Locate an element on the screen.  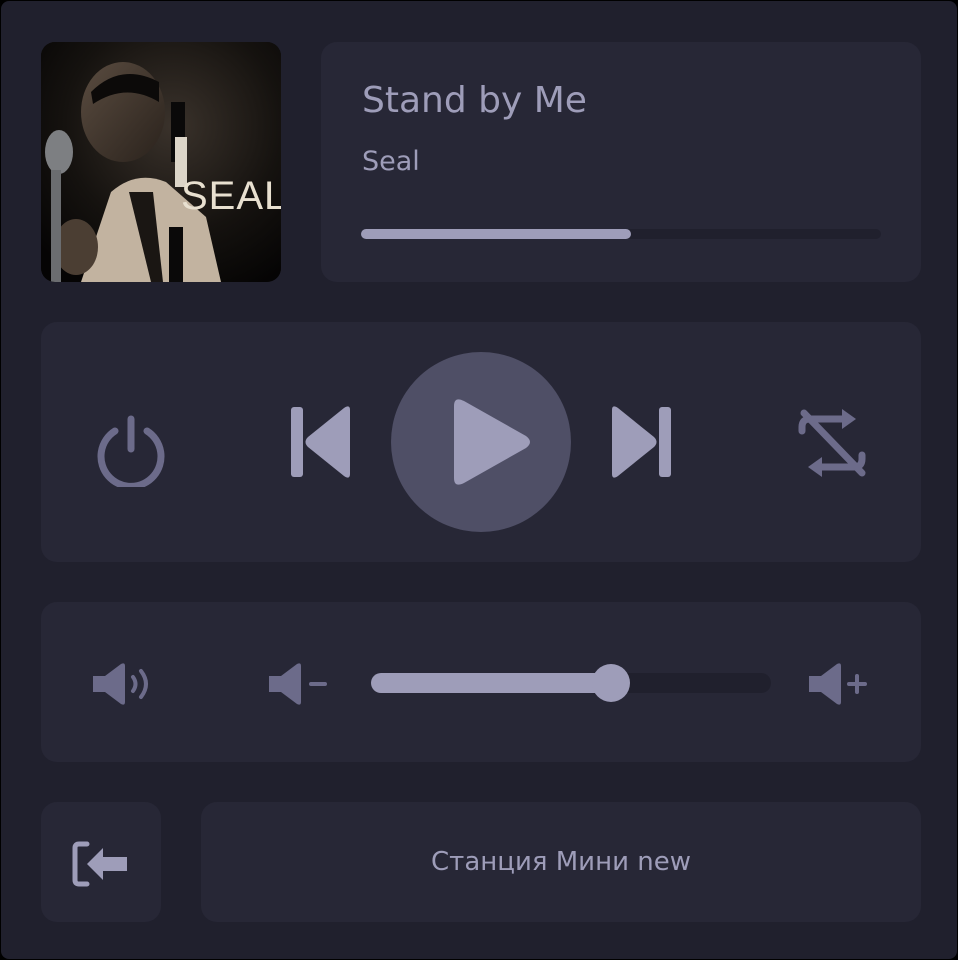
sign-out-icon is located at coordinates (99, 864).